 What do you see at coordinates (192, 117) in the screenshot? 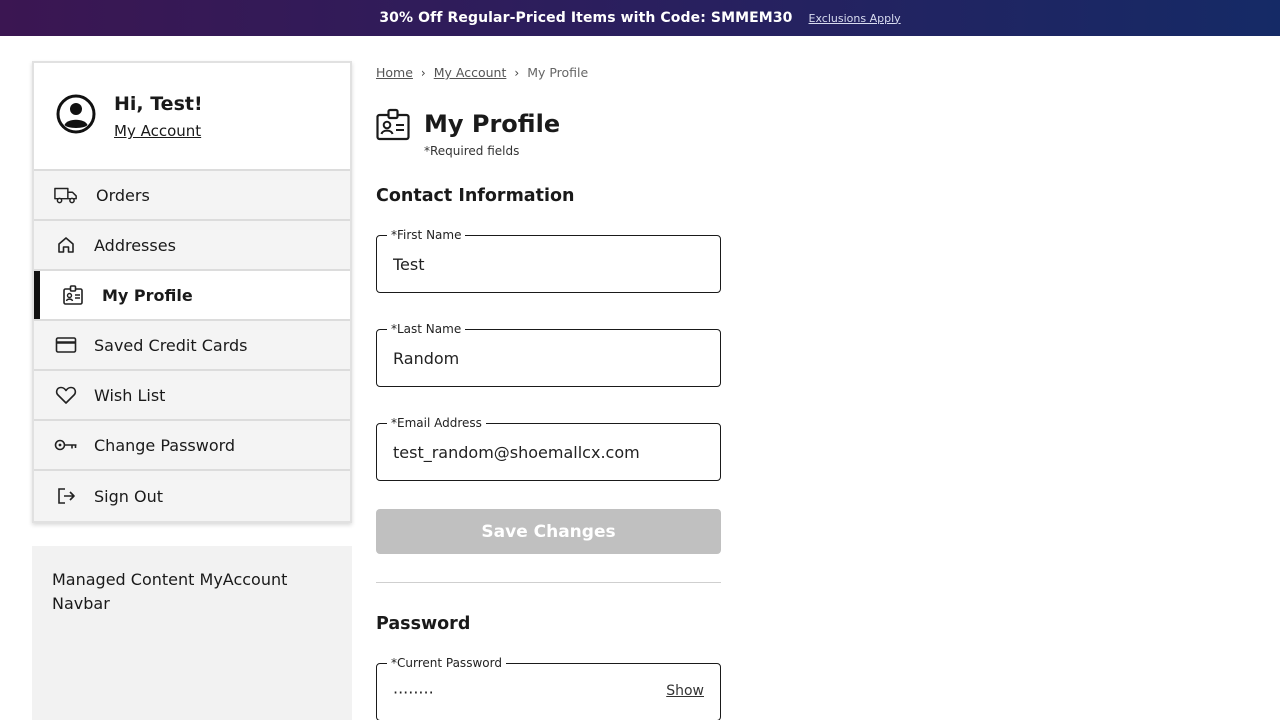
I see `greeting-panel: Hi, Test! My Account` at bounding box center [192, 117].